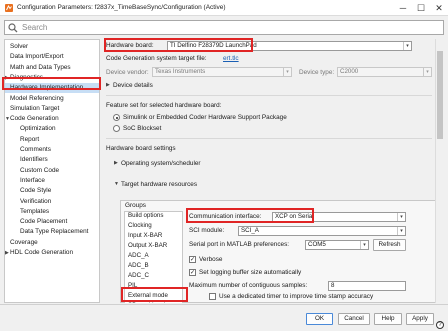 This screenshot has width=448, height=331. What do you see at coordinates (116, 128) in the screenshot?
I see `radio-soc-blockset` at bounding box center [116, 128].